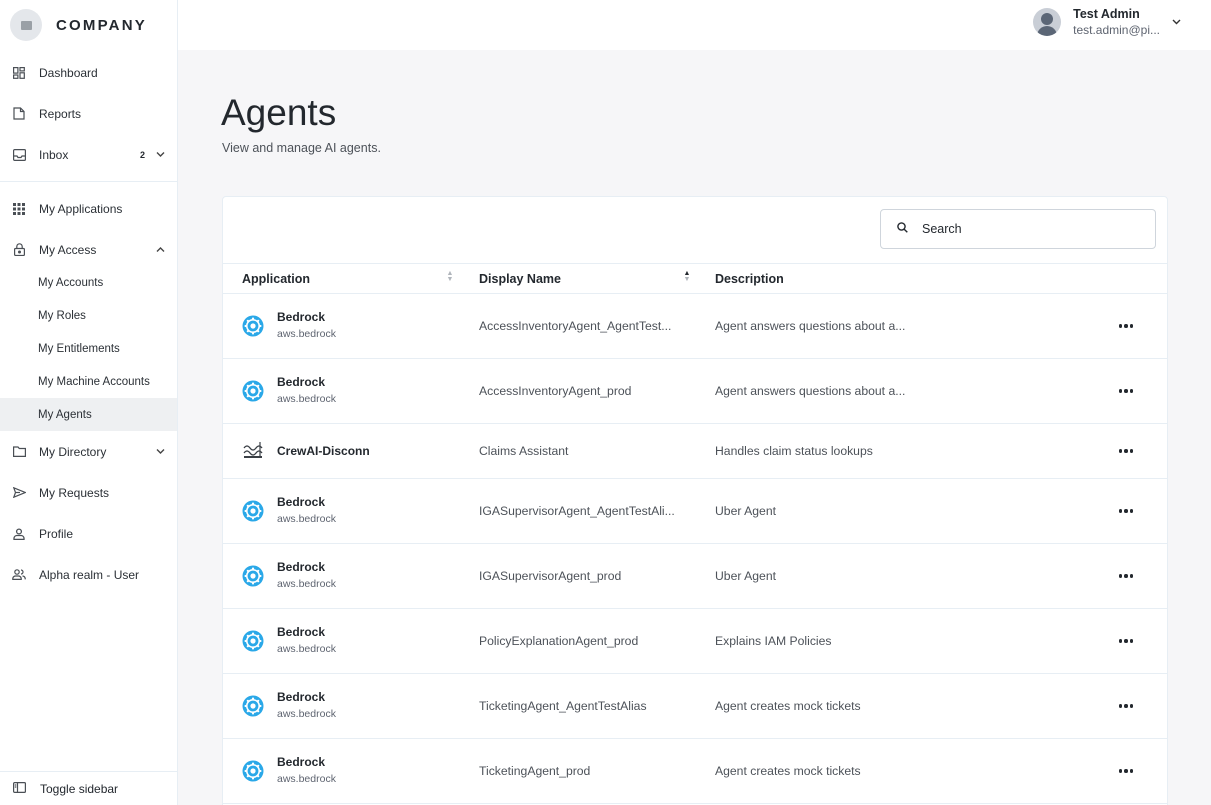 Image resolution: width=1211 pixels, height=805 pixels. I want to click on nav-divider, so click(88, 181).